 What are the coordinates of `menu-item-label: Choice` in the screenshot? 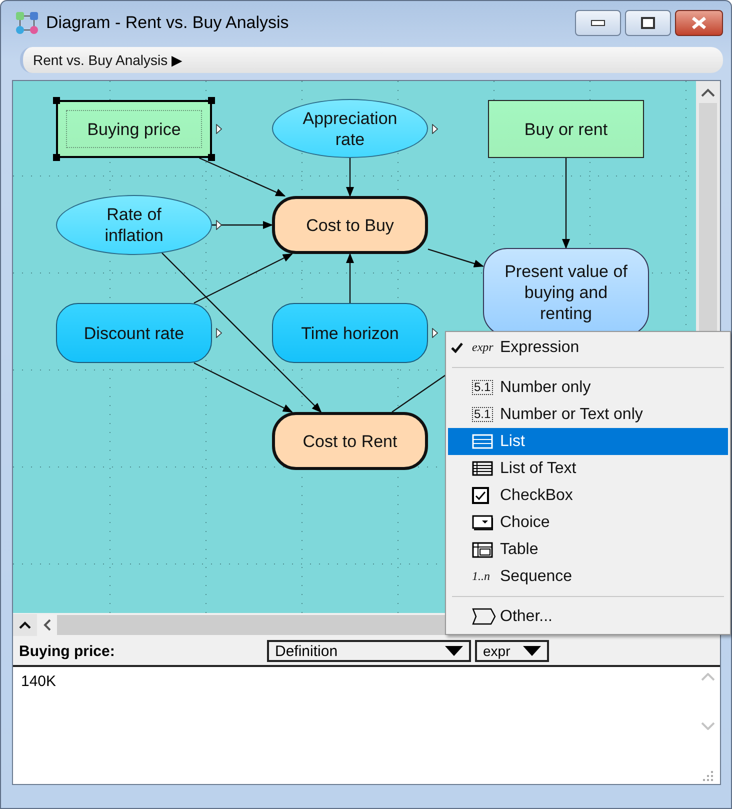 It's located at (525, 523).